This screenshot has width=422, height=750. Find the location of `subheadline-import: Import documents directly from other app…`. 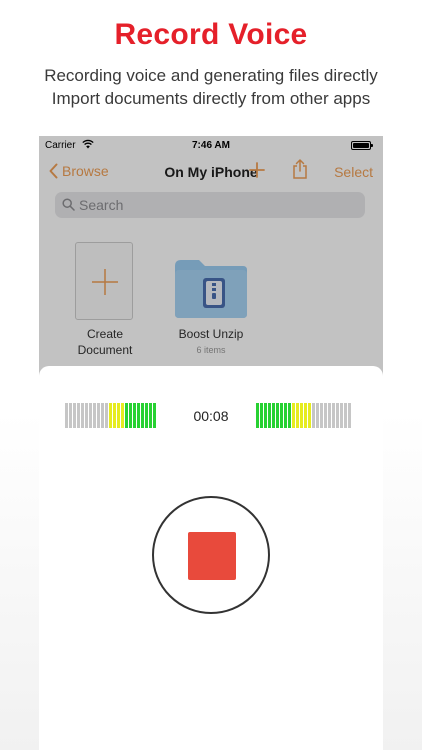

subheadline-import: Import documents directly from other app… is located at coordinates (211, 98).